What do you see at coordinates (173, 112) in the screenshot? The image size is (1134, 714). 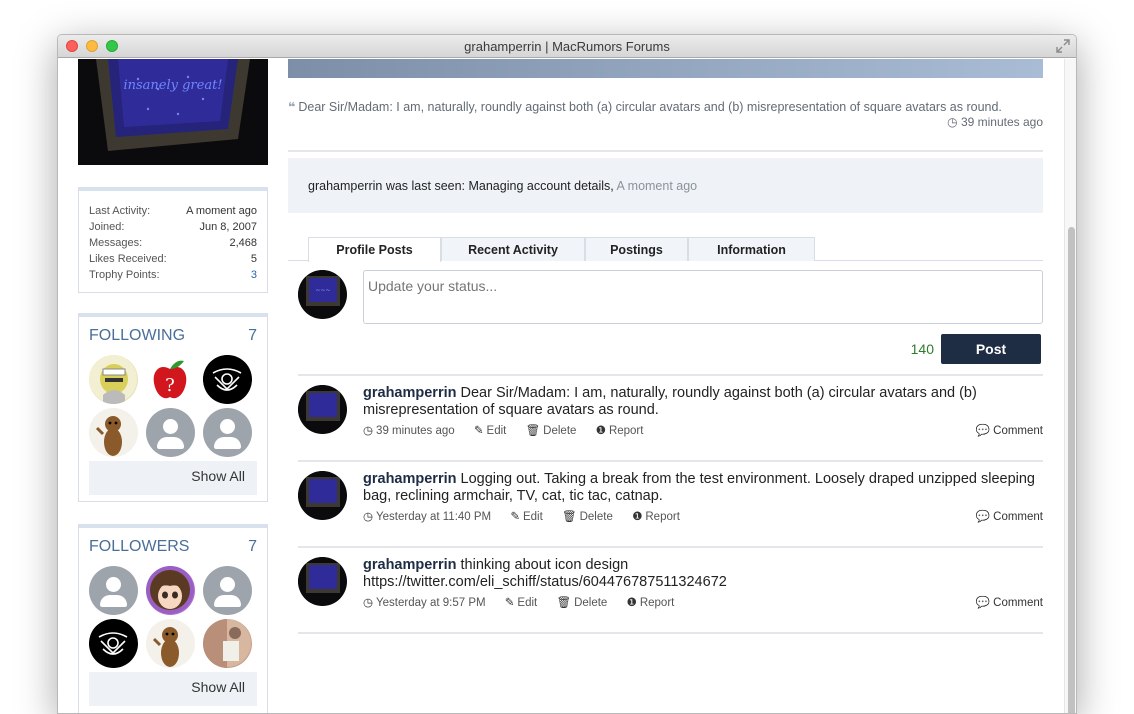 I see `profile-avatar: insanely great!` at bounding box center [173, 112].